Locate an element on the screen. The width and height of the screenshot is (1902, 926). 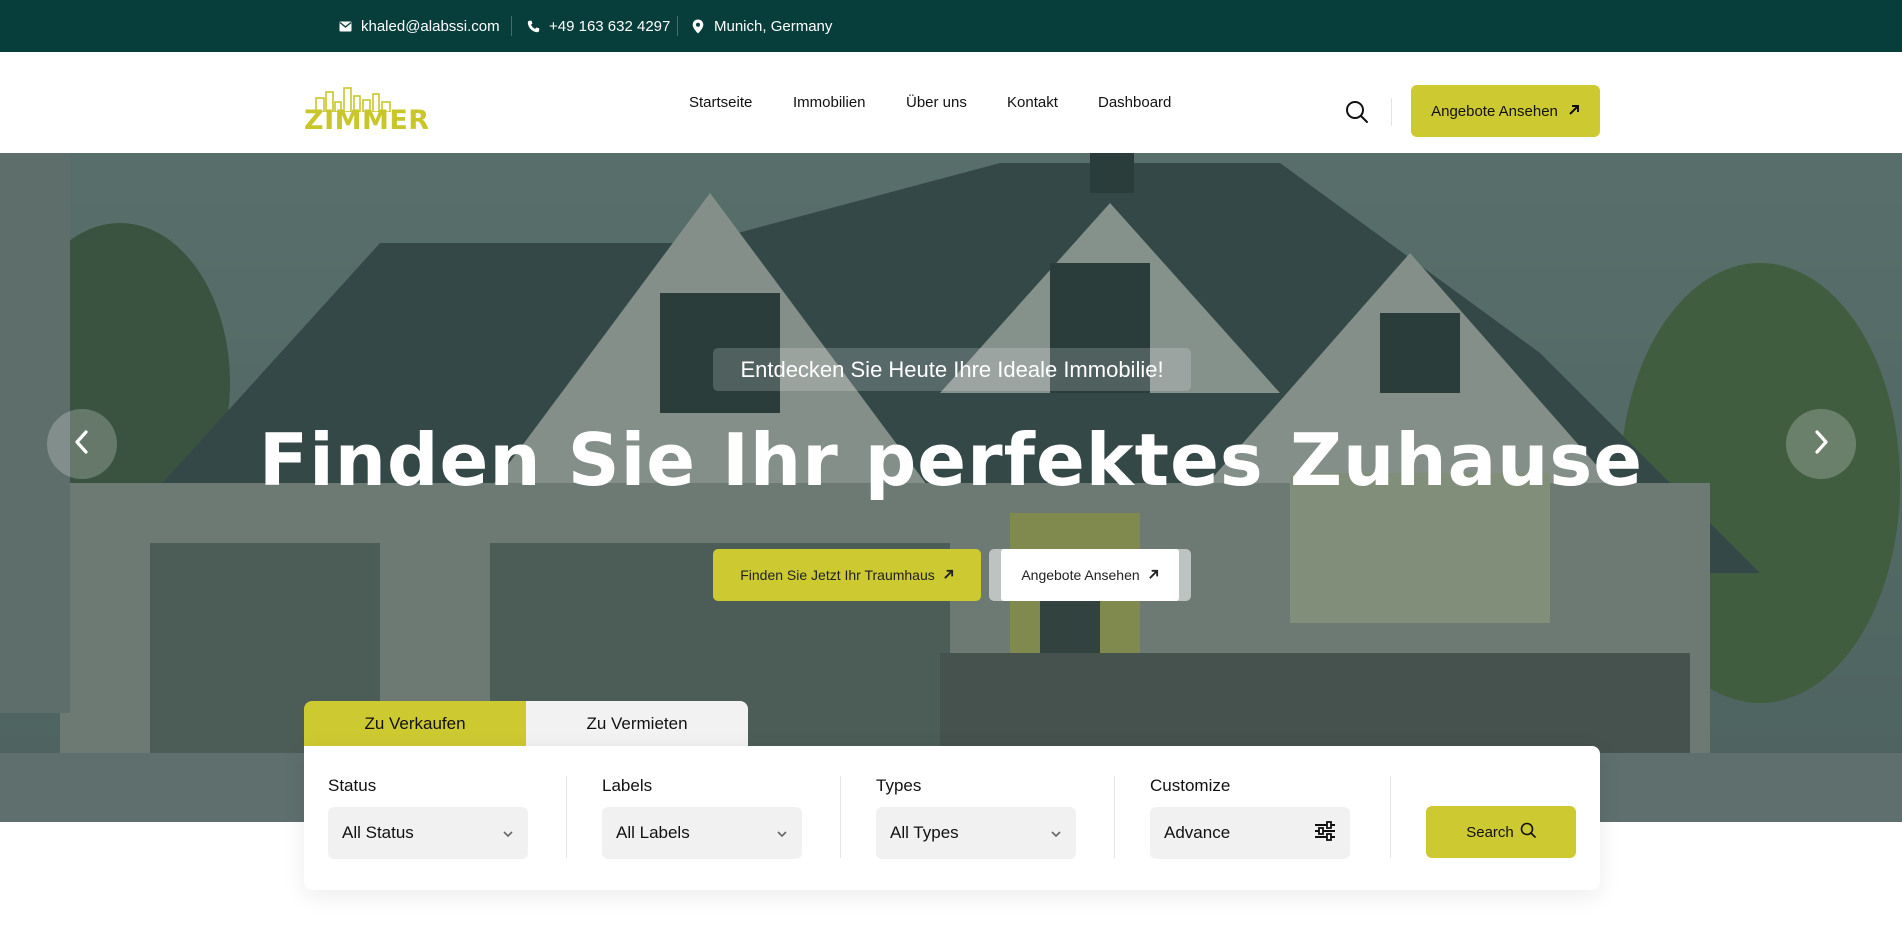
contact-location: Munich, Germany is located at coordinates (761, 26).